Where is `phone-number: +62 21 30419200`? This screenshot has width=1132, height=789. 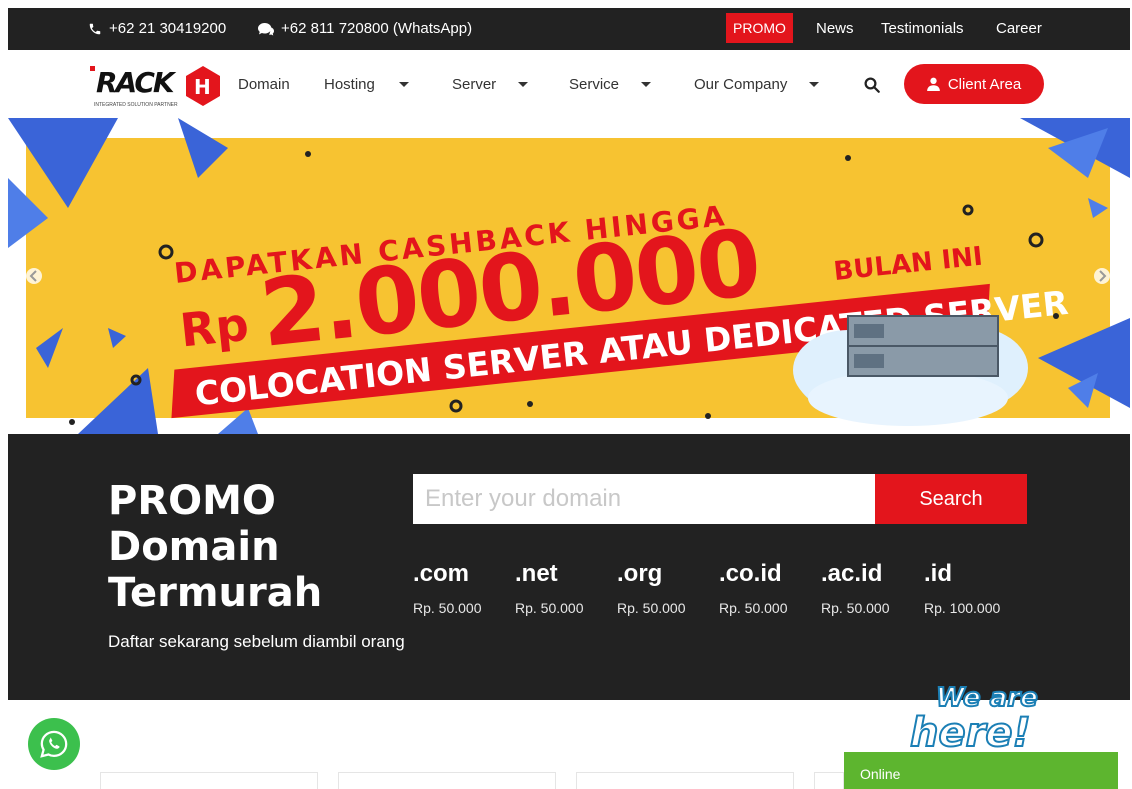 phone-number: +62 21 30419200 is located at coordinates (168, 28).